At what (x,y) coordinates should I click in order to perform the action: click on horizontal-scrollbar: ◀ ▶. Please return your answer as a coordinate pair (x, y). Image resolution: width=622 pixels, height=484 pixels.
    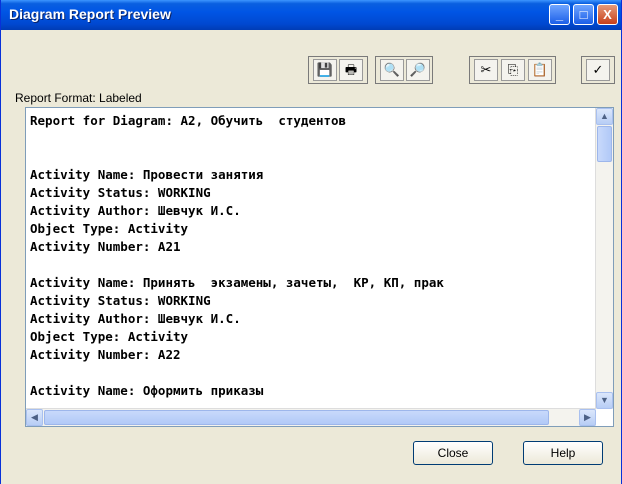
    Looking at the image, I should click on (311, 417).